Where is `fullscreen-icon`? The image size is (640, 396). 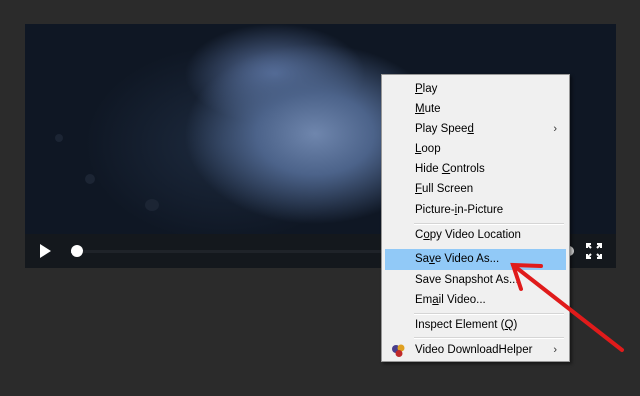 fullscreen-icon is located at coordinates (594, 251).